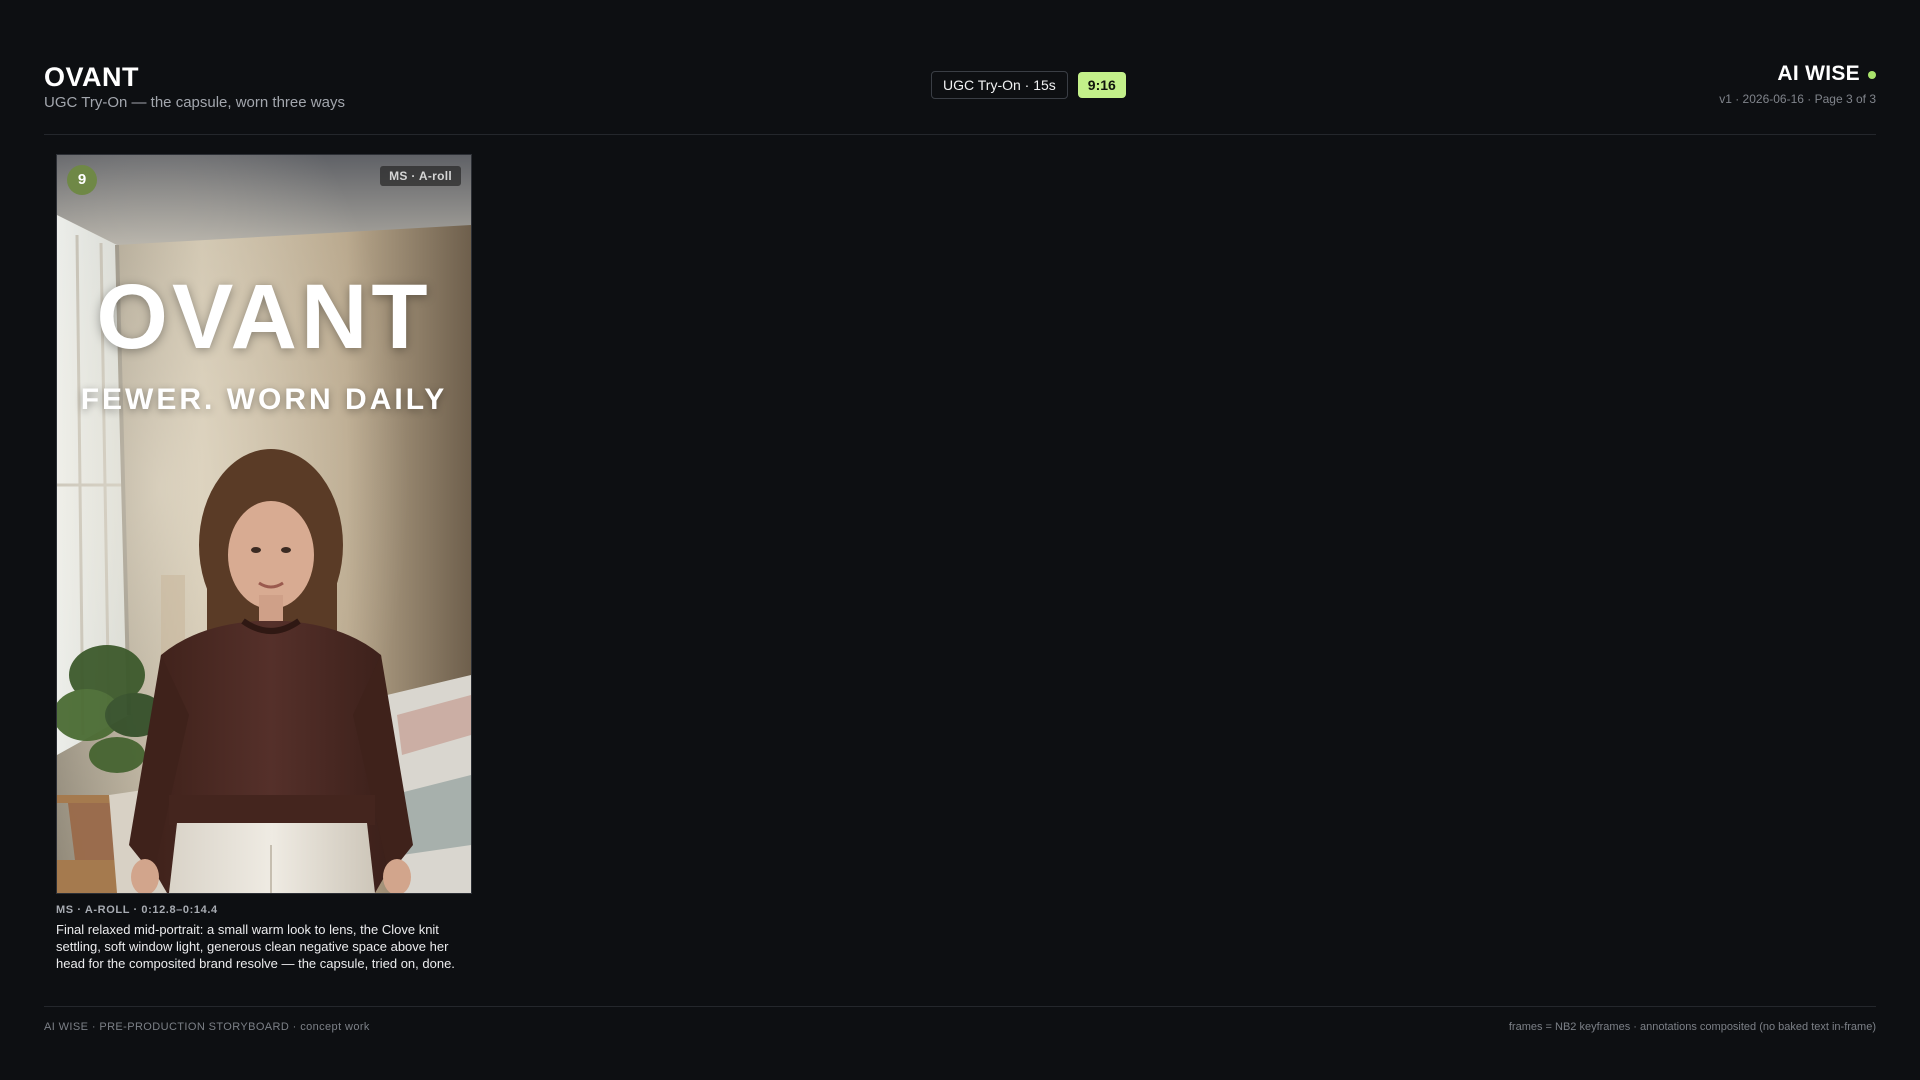 This screenshot has height=1080, width=1920. I want to click on overlay-brand-title: OVANT, so click(264, 317).